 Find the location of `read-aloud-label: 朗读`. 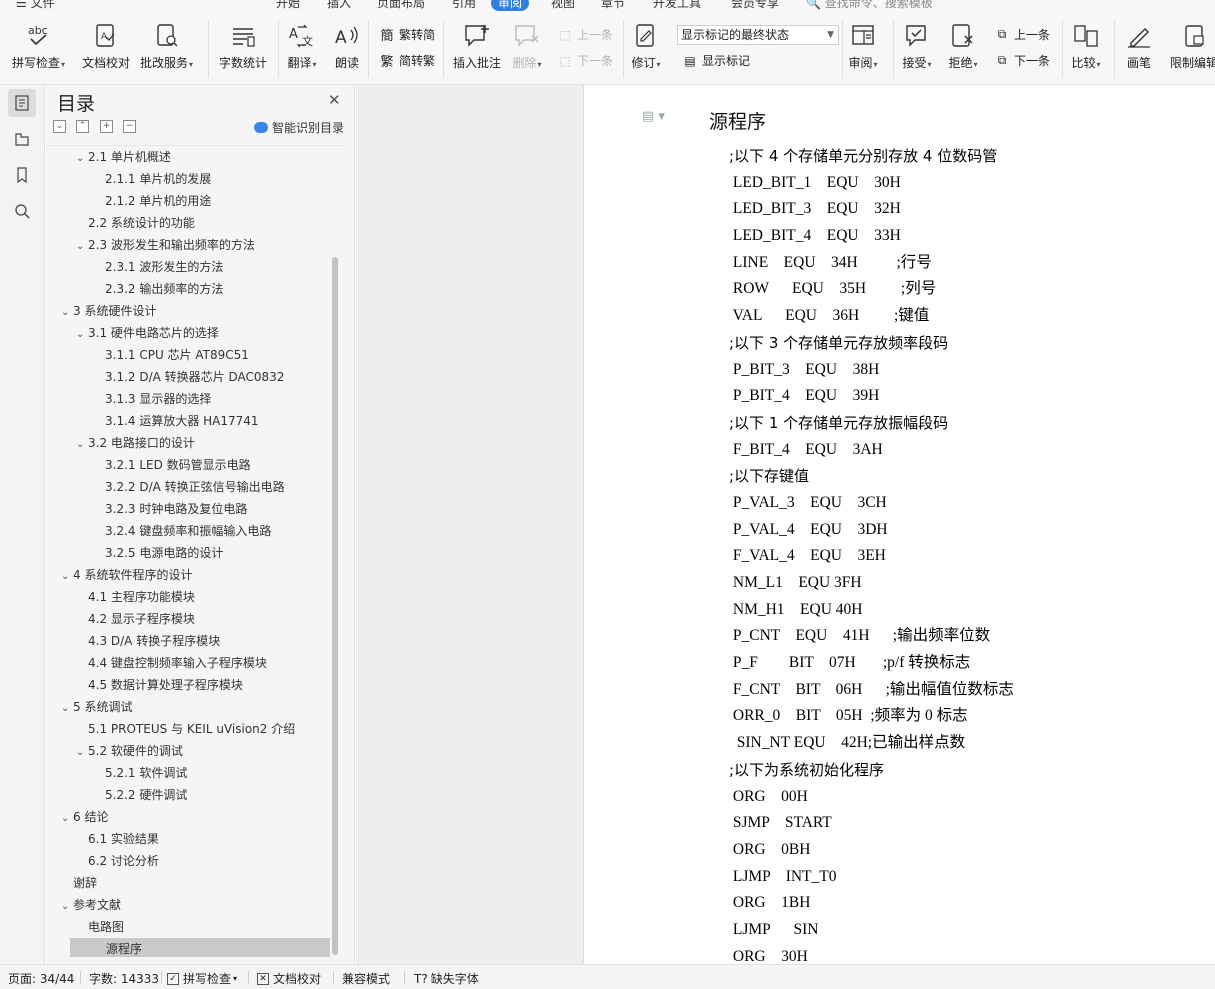

read-aloud-label: 朗读 is located at coordinates (346, 63).